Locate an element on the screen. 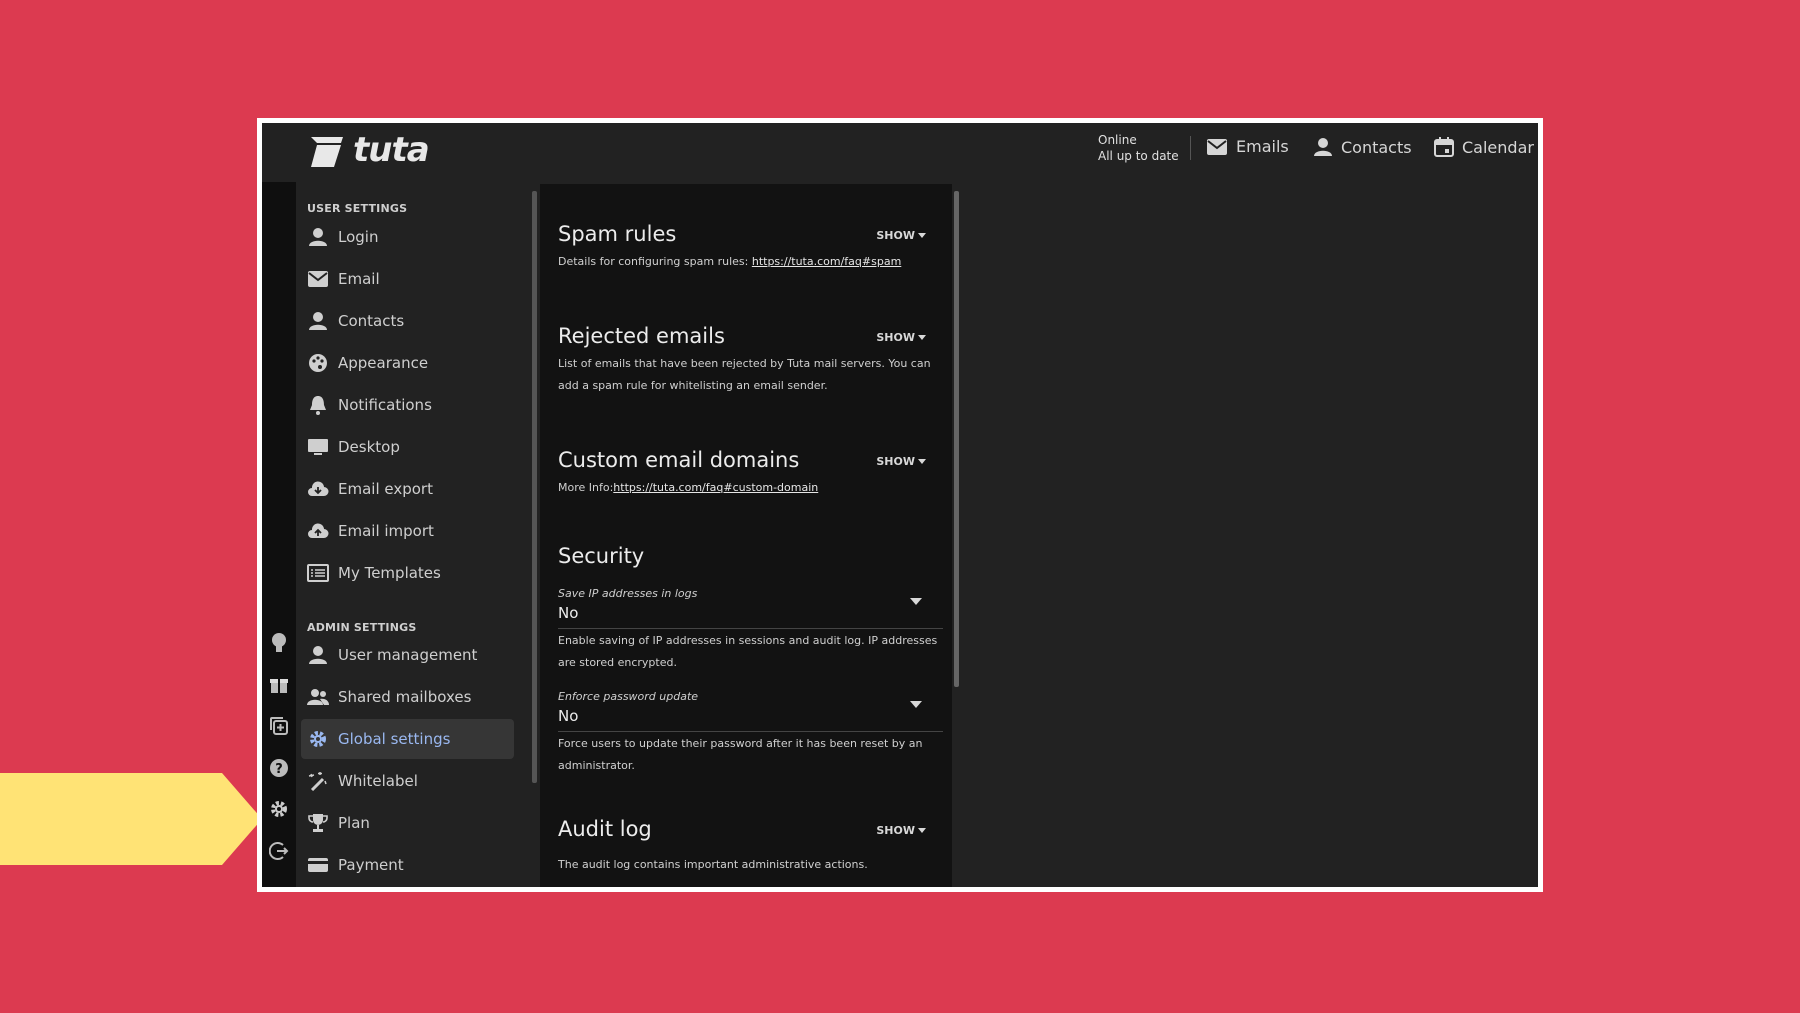 Image resolution: width=1800 pixels, height=1013 pixels. sidebar-item-email-export: Email export is located at coordinates (407, 489).